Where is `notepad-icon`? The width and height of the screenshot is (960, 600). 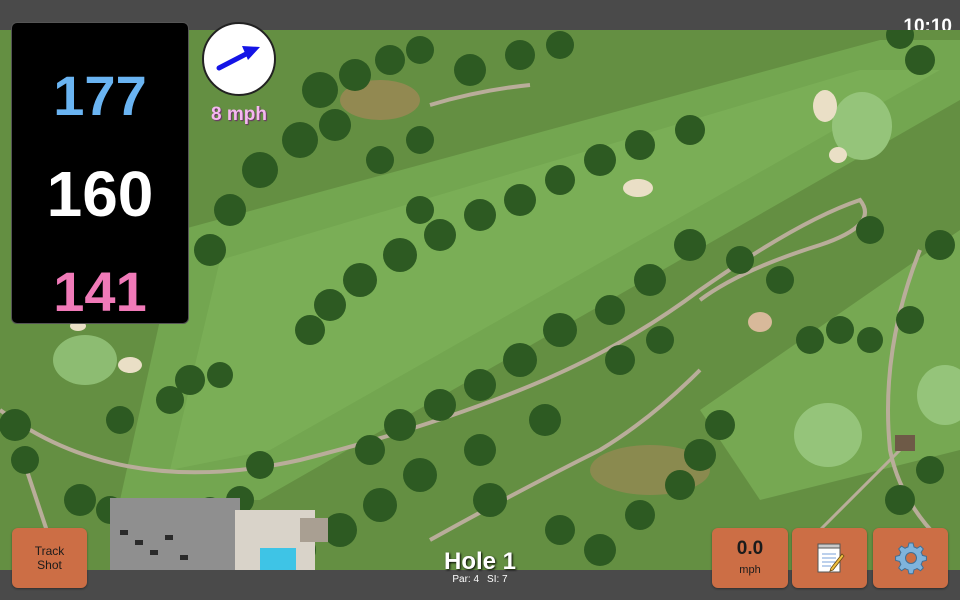
notepad-icon is located at coordinates (831, 558).